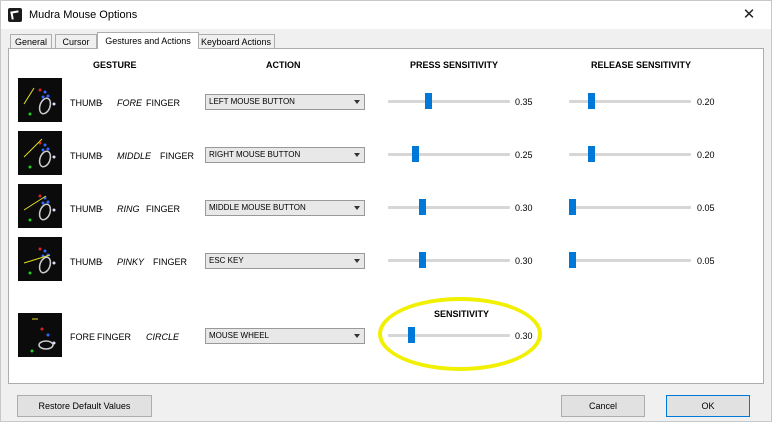 Image resolution: width=772 pixels, height=422 pixels. I want to click on window-title: Mudra Mouse Options, so click(83, 15).